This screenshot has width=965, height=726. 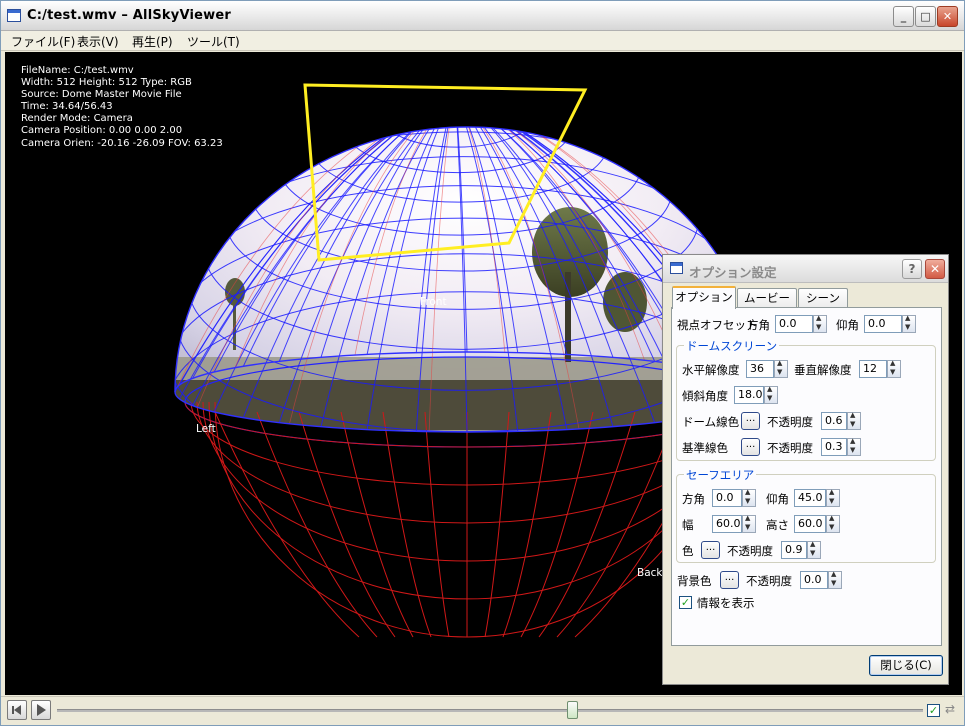 What do you see at coordinates (814, 549) in the screenshot?
I see `safe-opacity-spinner` at bounding box center [814, 549].